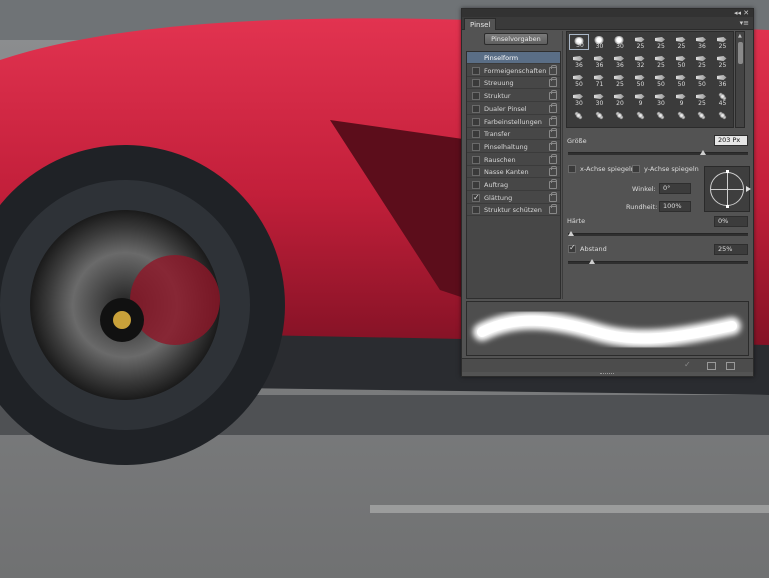 The image size is (769, 578). I want to click on settings-item: Struktur, so click(513, 96).